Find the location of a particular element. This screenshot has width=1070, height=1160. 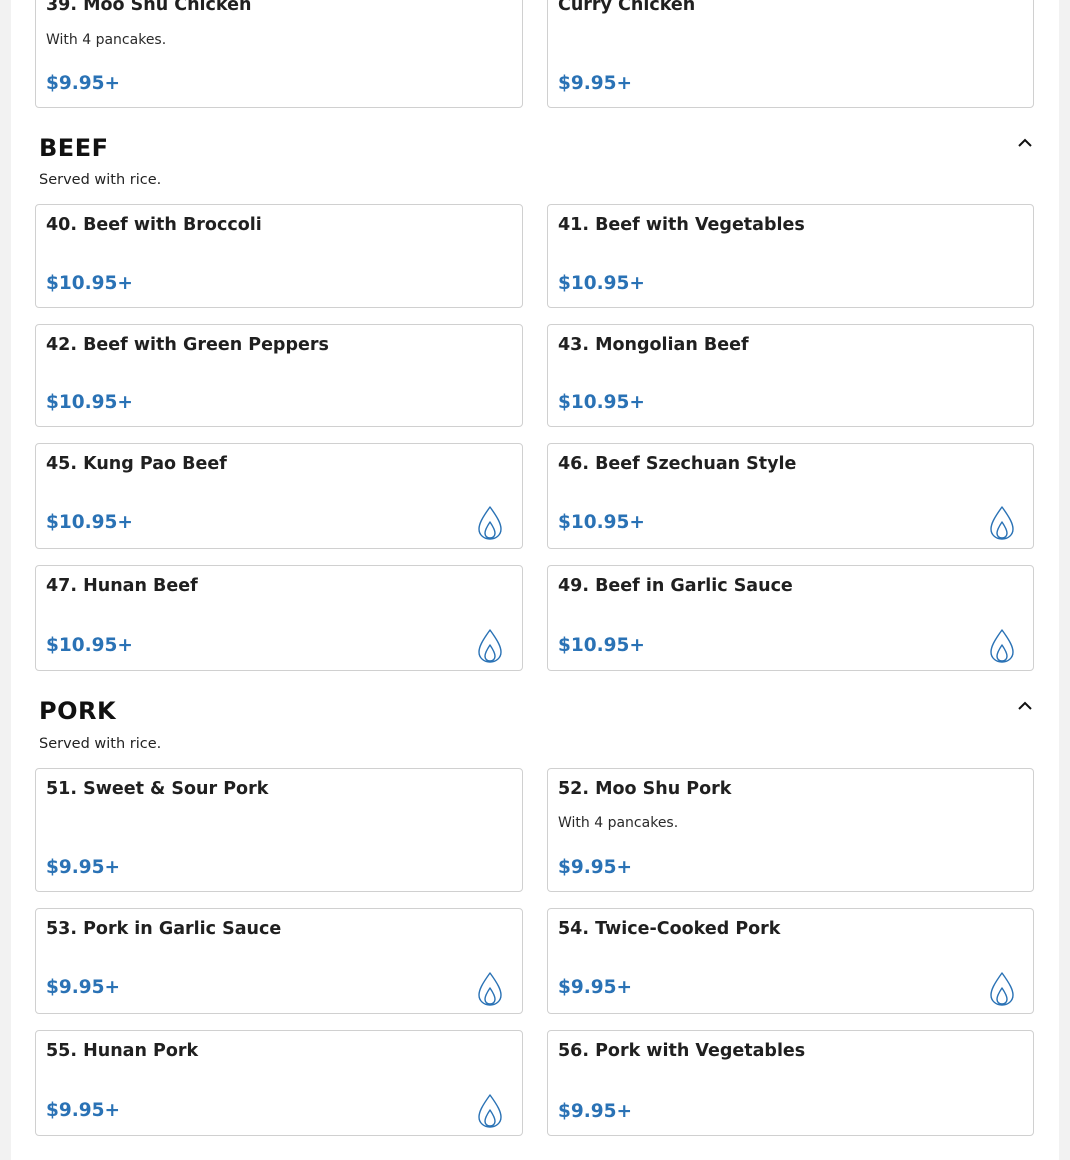

menu-item-card: 47. Hunan Beef $10.95+ is located at coordinates (279, 618).